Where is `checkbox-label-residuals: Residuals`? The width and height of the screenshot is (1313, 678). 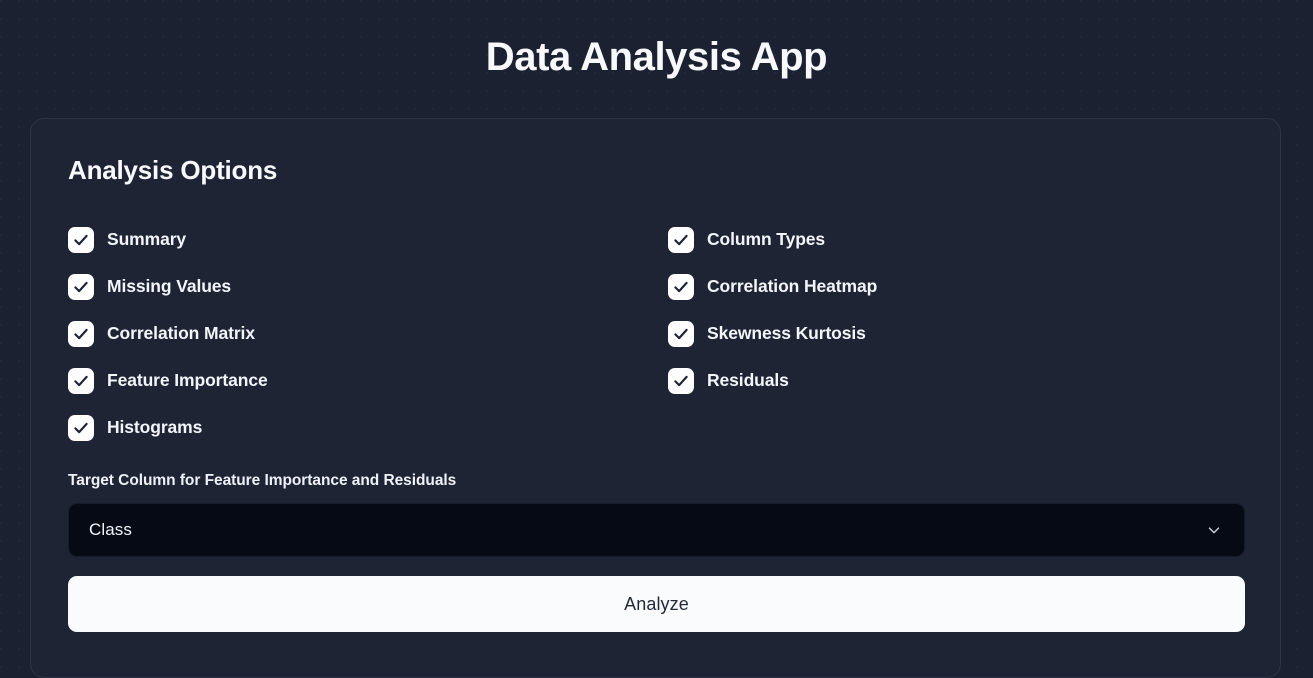
checkbox-label-residuals: Residuals is located at coordinates (748, 379).